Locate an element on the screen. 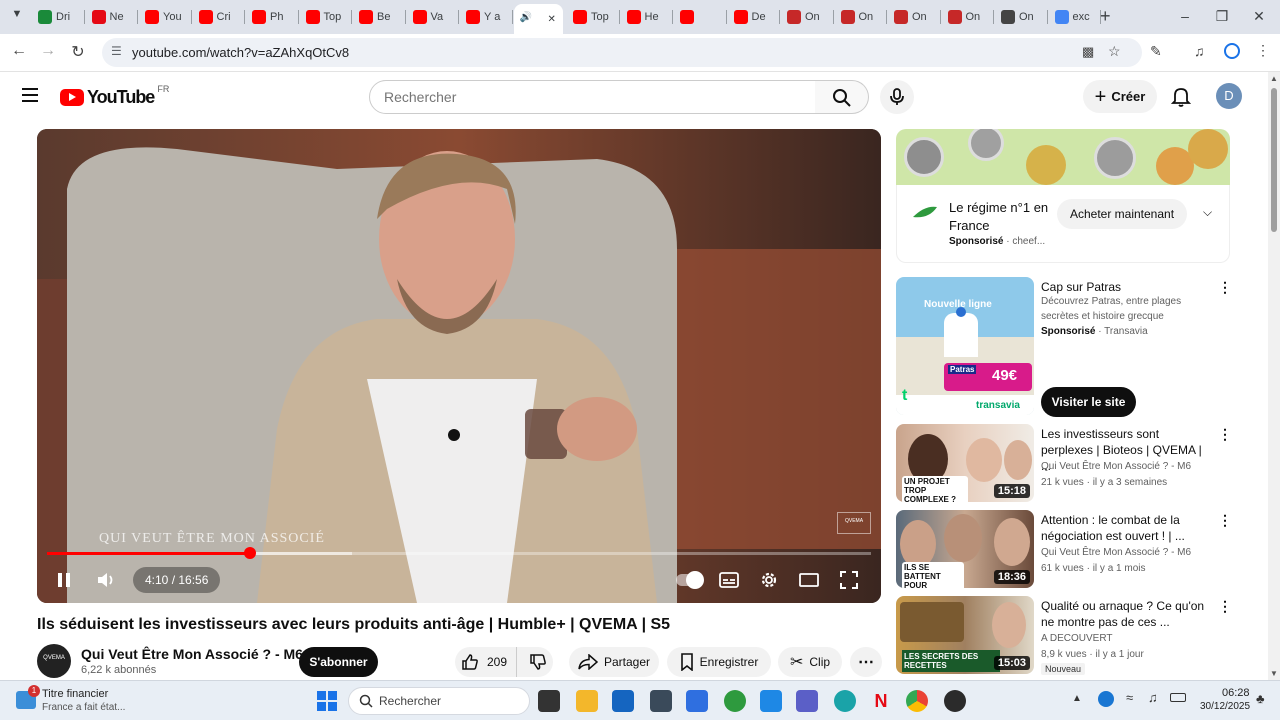  volume-button is located at coordinates (106, 580).